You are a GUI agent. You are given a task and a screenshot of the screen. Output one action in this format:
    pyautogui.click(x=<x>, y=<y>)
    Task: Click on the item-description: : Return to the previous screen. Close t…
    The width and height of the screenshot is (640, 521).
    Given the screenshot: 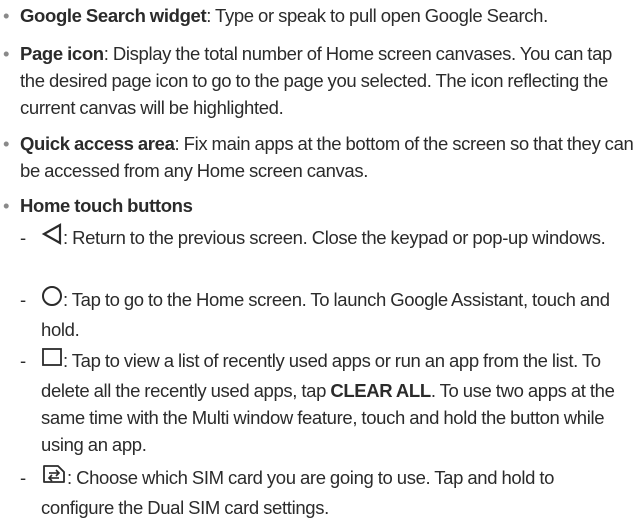 What is the action you would take?
    pyautogui.click(x=334, y=237)
    